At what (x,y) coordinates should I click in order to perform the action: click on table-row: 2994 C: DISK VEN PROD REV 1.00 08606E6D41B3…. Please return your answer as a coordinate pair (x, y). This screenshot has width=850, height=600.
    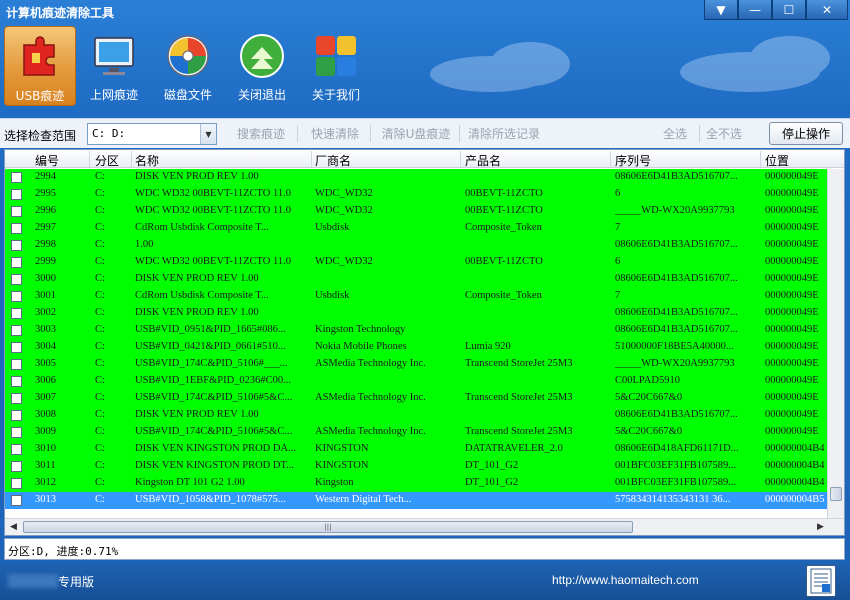
    Looking at the image, I should click on (416, 177).